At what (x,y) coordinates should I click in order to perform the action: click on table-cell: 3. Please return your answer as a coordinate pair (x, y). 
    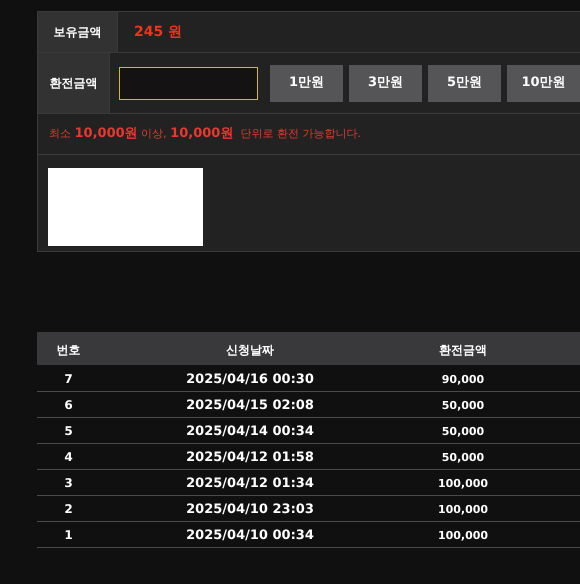
    Looking at the image, I should click on (68, 483).